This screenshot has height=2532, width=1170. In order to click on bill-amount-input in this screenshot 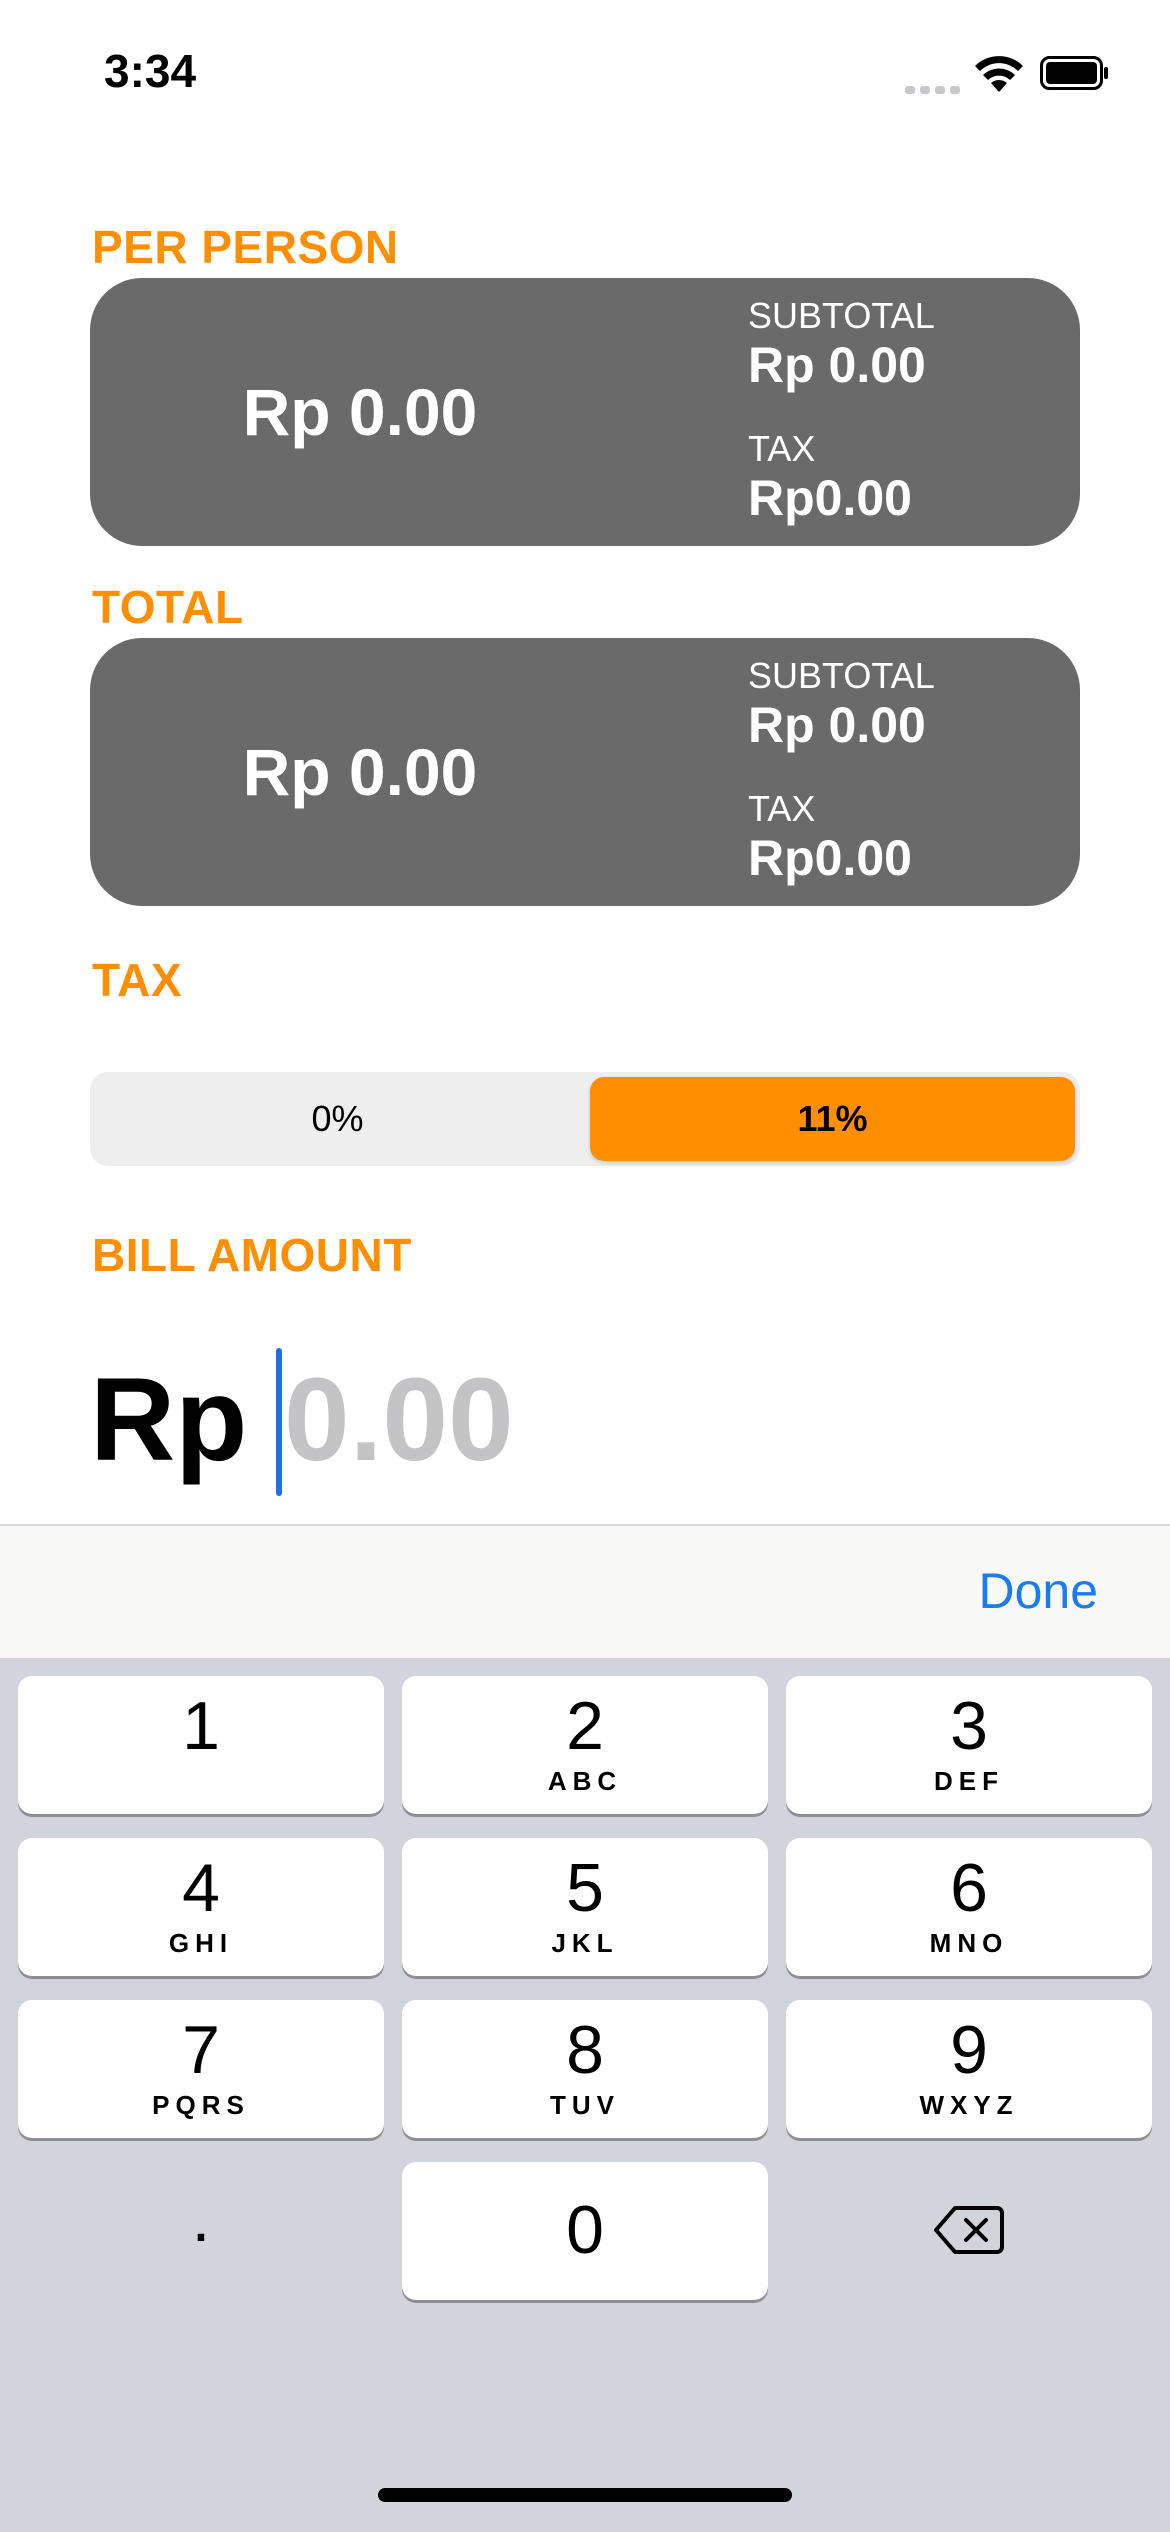, I will do `click(634, 1420)`.